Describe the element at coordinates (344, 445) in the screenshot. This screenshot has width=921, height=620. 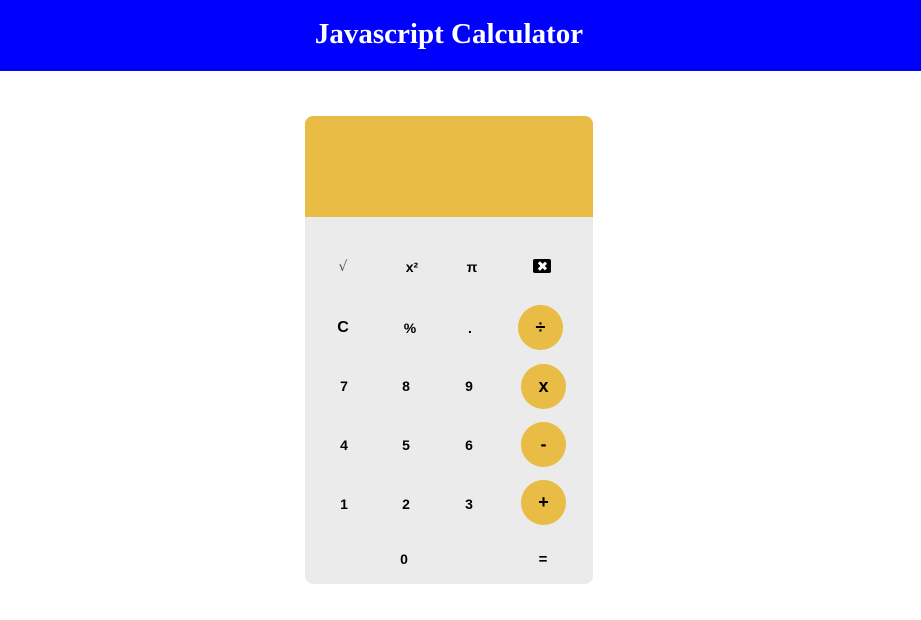
I see `digit-4-button: 4` at that location.